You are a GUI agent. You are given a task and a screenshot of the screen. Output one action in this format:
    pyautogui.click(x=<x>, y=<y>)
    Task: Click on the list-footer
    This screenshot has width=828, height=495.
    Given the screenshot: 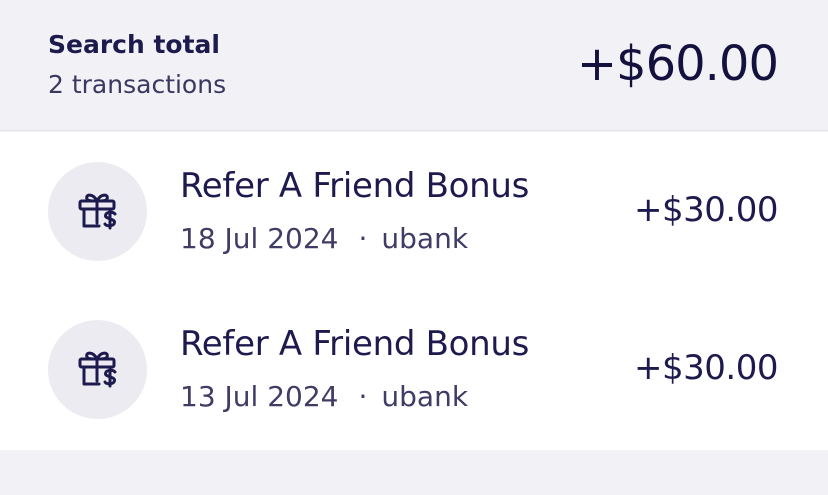 What is the action you would take?
    pyautogui.click(x=414, y=472)
    